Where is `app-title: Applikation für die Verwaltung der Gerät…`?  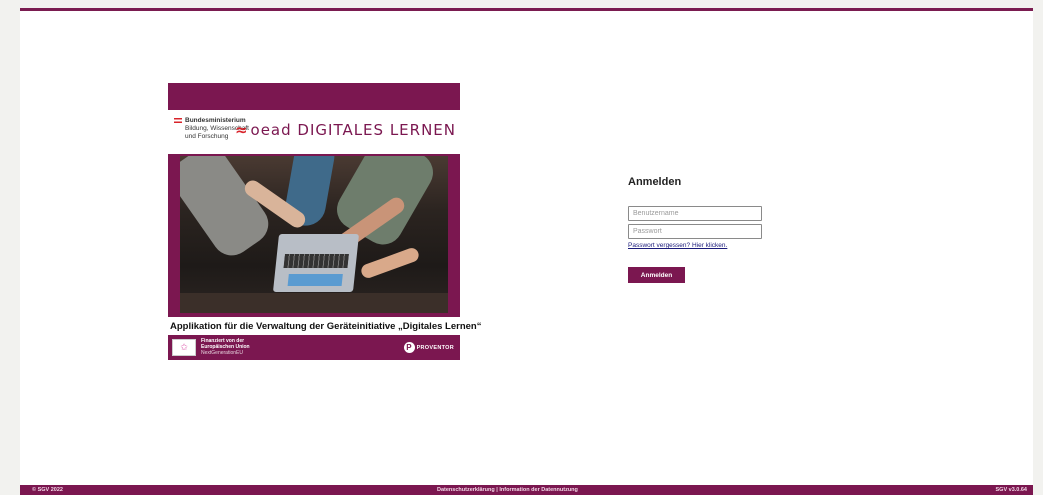 app-title: Applikation für die Verwaltung der Gerät… is located at coordinates (326, 326).